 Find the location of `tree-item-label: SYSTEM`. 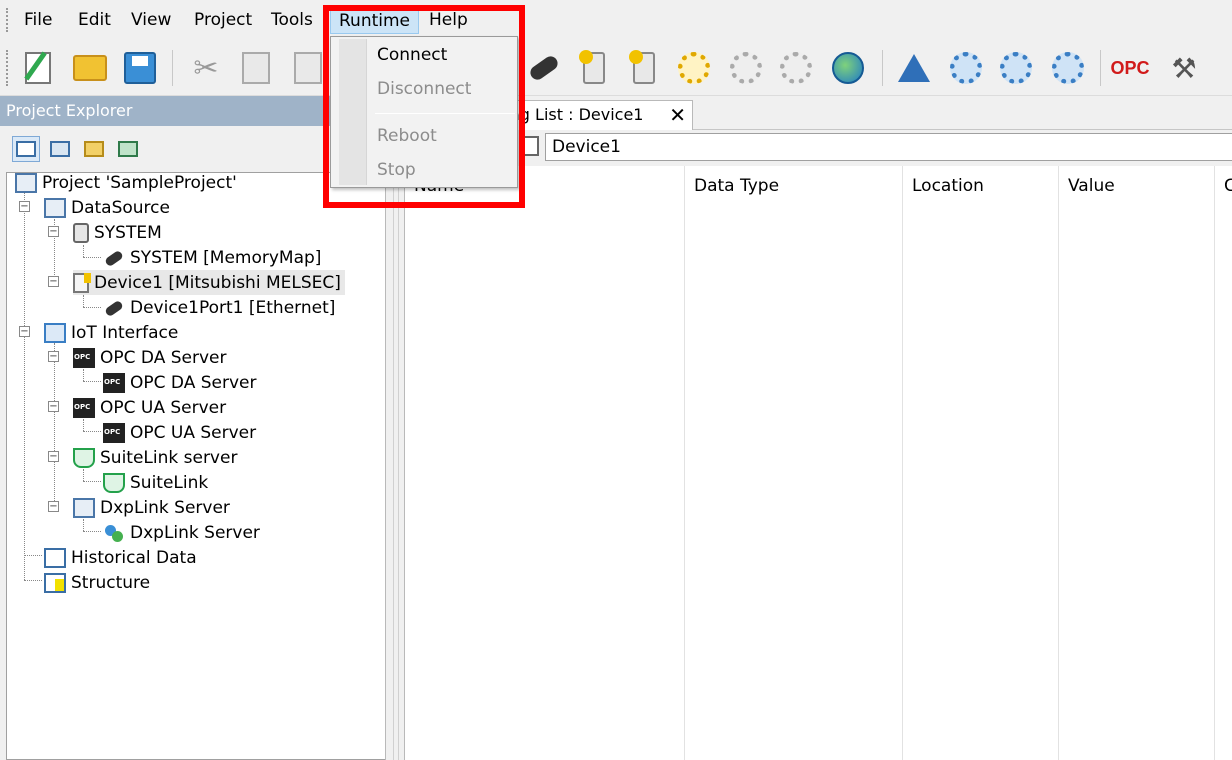

tree-item-label: SYSTEM is located at coordinates (128, 232).